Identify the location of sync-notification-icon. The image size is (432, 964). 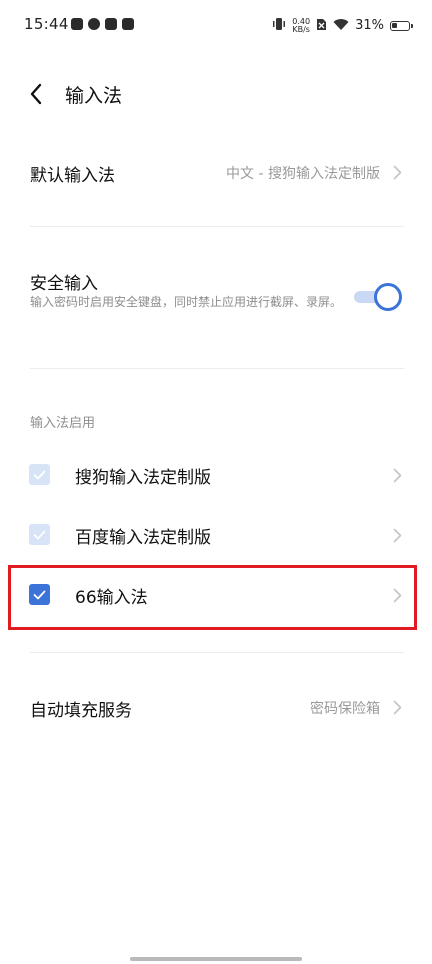
(94, 24).